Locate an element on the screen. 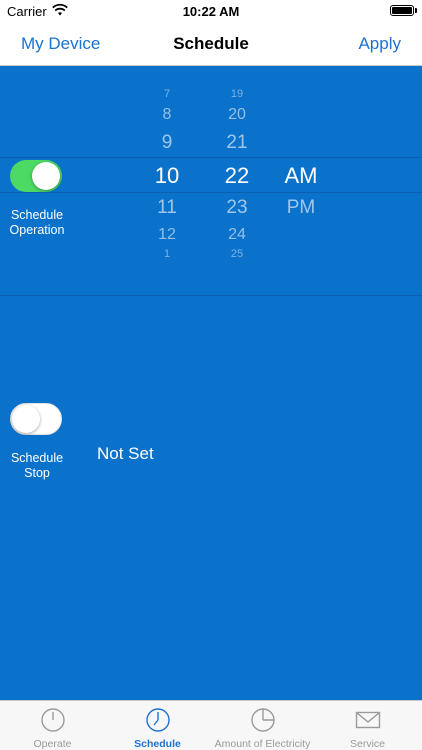 Image resolution: width=422 pixels, height=750 pixels. picker-item: 12 is located at coordinates (167, 234).